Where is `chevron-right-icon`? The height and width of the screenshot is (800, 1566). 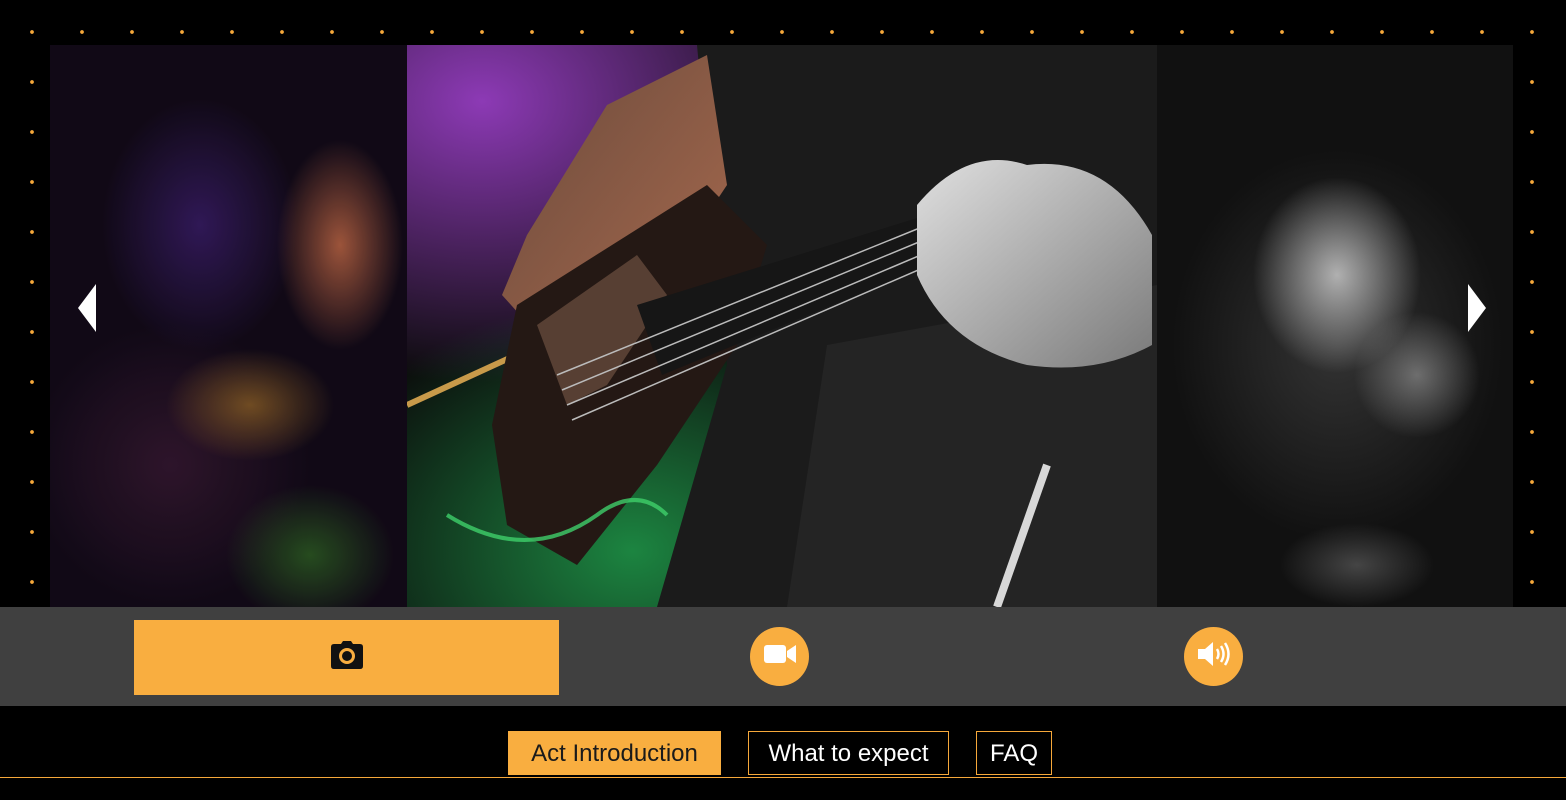
chevron-right-icon is located at coordinates (1477, 308).